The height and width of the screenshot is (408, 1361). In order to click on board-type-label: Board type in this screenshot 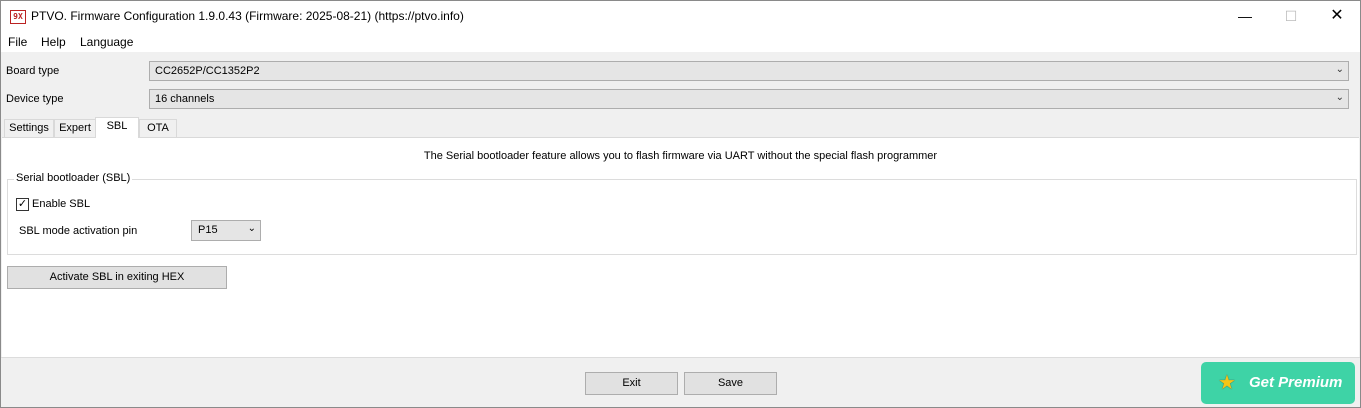, I will do `click(33, 71)`.